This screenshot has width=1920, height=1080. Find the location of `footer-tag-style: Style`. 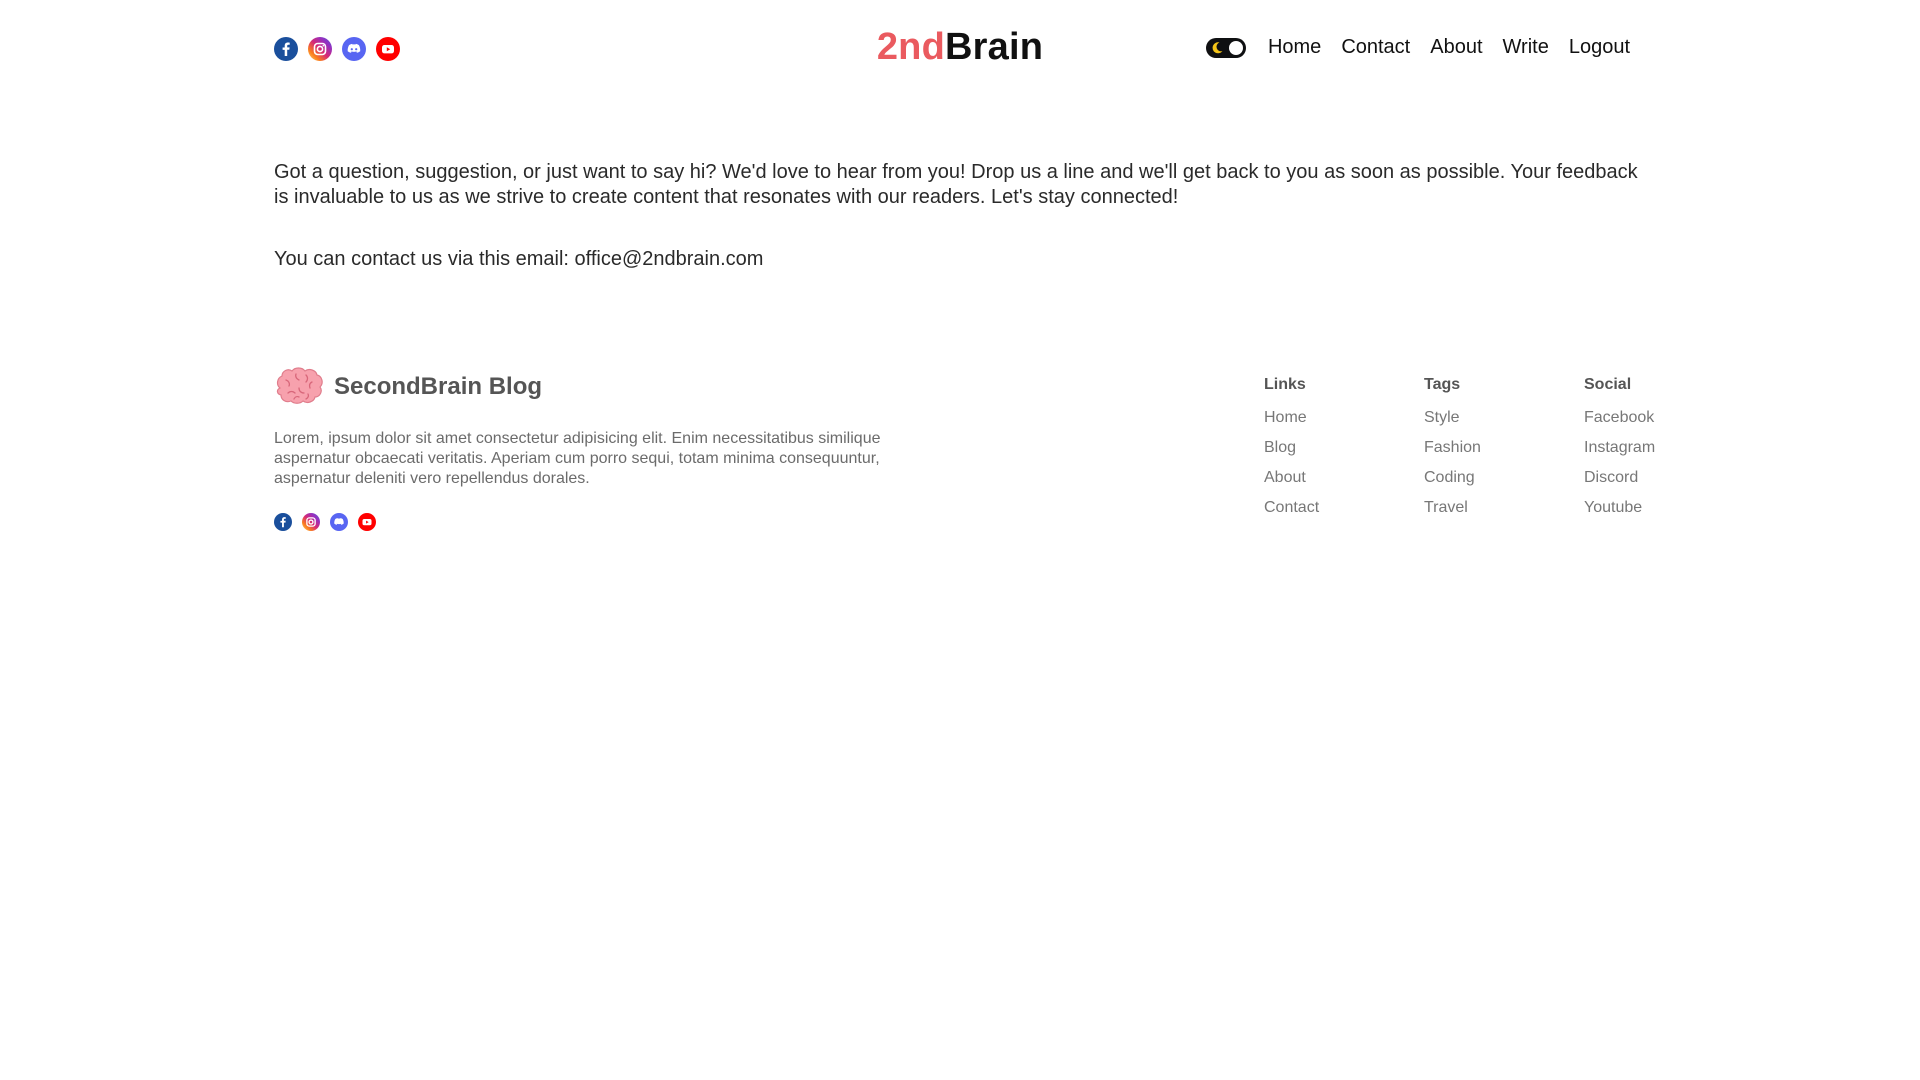

footer-tag-style: Style is located at coordinates (1504, 418).